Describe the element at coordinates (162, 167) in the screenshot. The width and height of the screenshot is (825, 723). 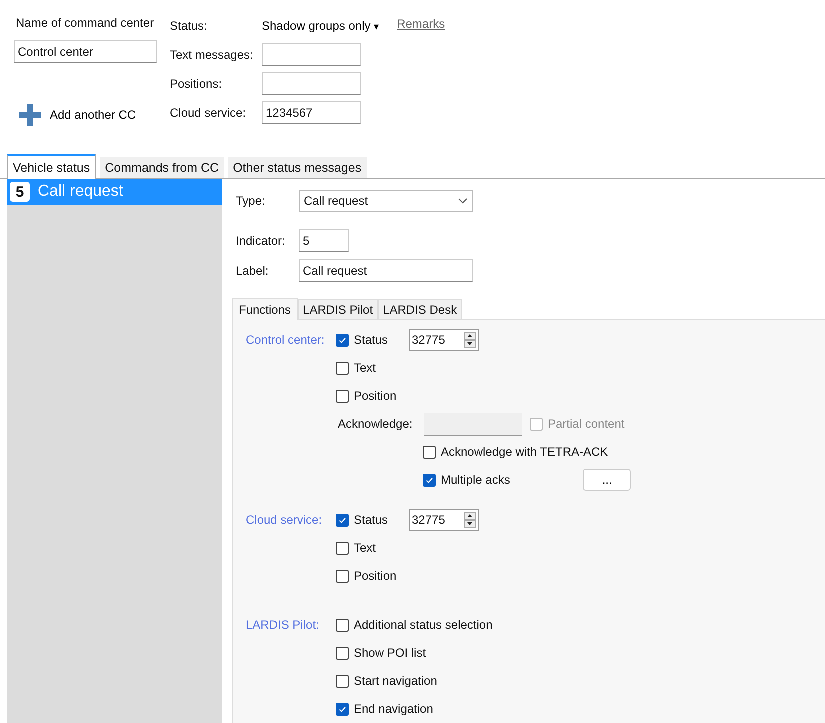
I see `tab: Commands from CC` at that location.